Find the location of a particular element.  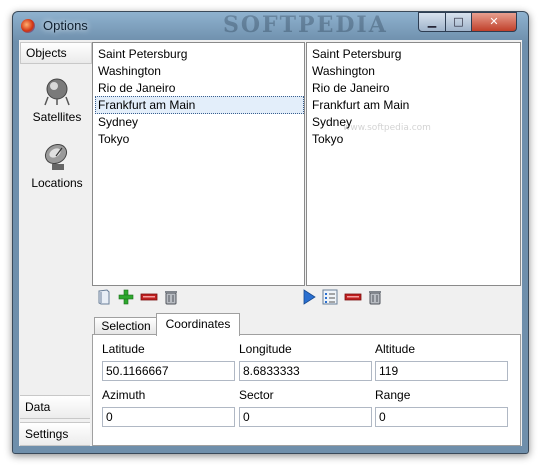

azimuth-label: Azimuth is located at coordinates (124, 395).